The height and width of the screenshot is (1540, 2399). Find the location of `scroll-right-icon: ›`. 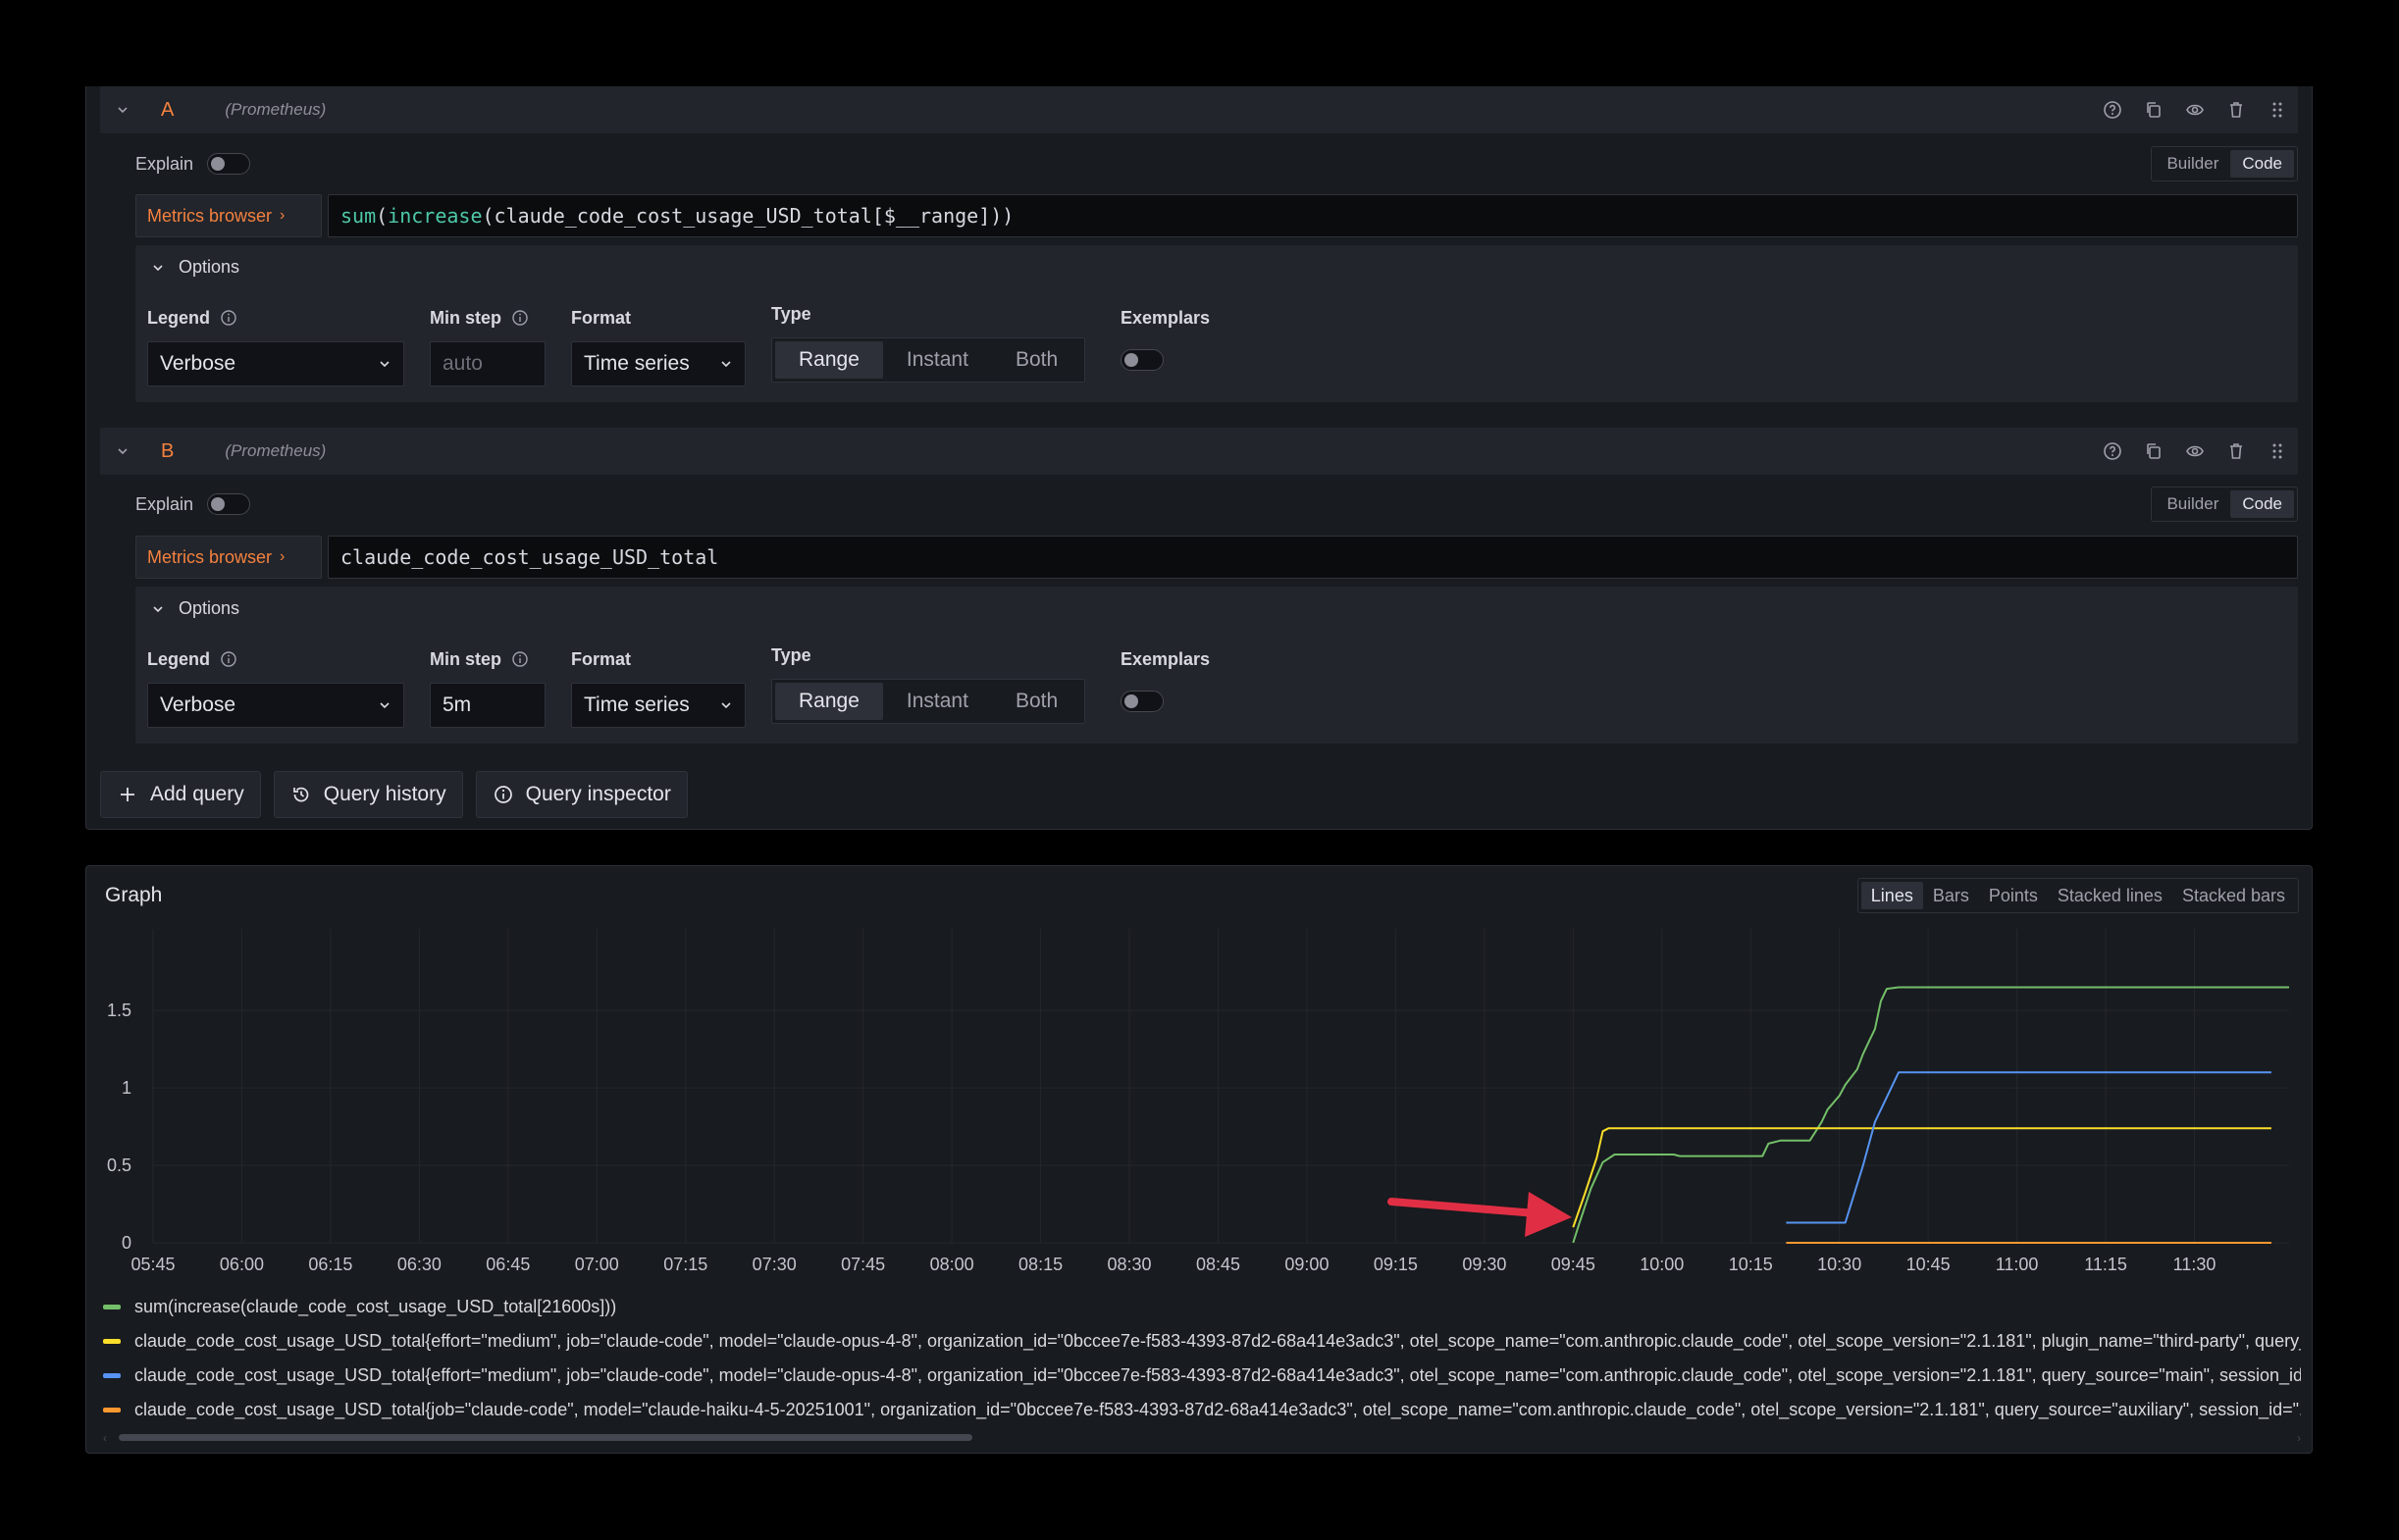

scroll-right-icon: › is located at coordinates (2299, 1438).